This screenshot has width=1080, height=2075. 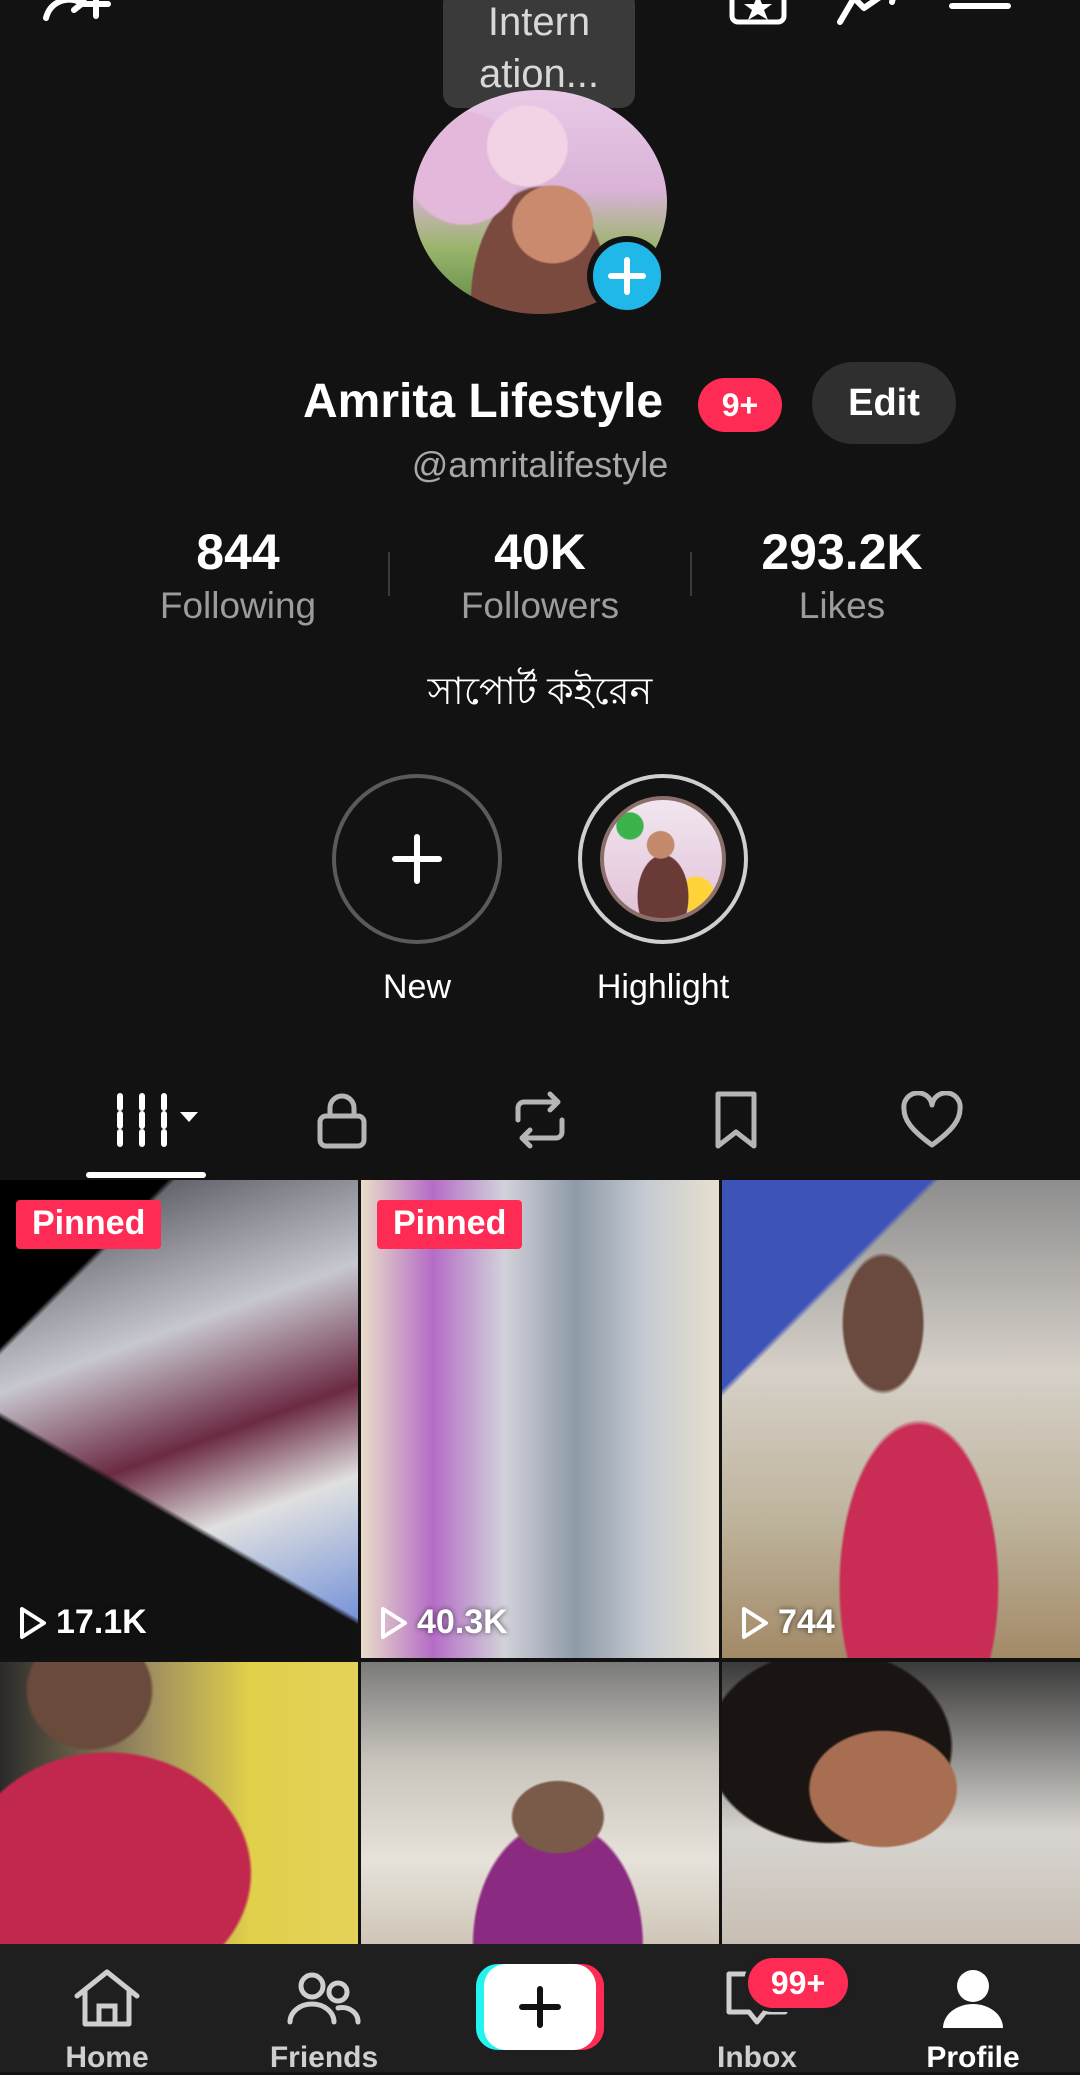 What do you see at coordinates (973, 1999) in the screenshot?
I see `profile-icon` at bounding box center [973, 1999].